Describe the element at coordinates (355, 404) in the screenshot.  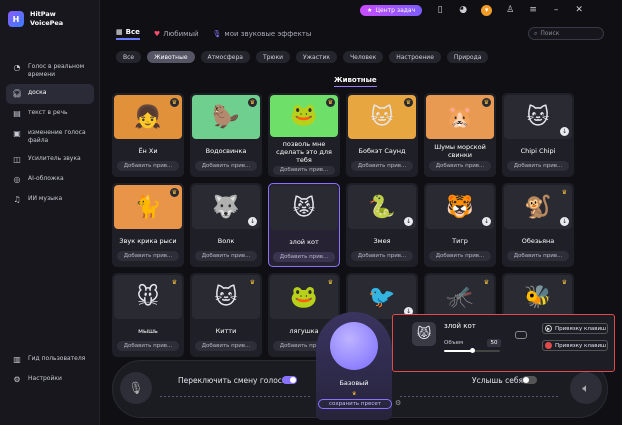
I see `save-preset-button: сохранить пресет` at that location.